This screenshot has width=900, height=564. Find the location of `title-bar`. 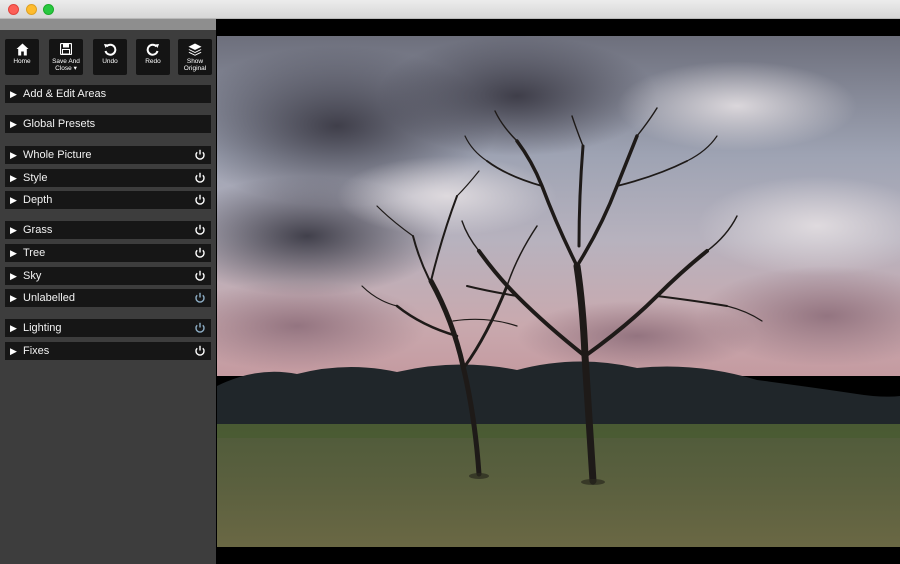

title-bar is located at coordinates (450, 9).